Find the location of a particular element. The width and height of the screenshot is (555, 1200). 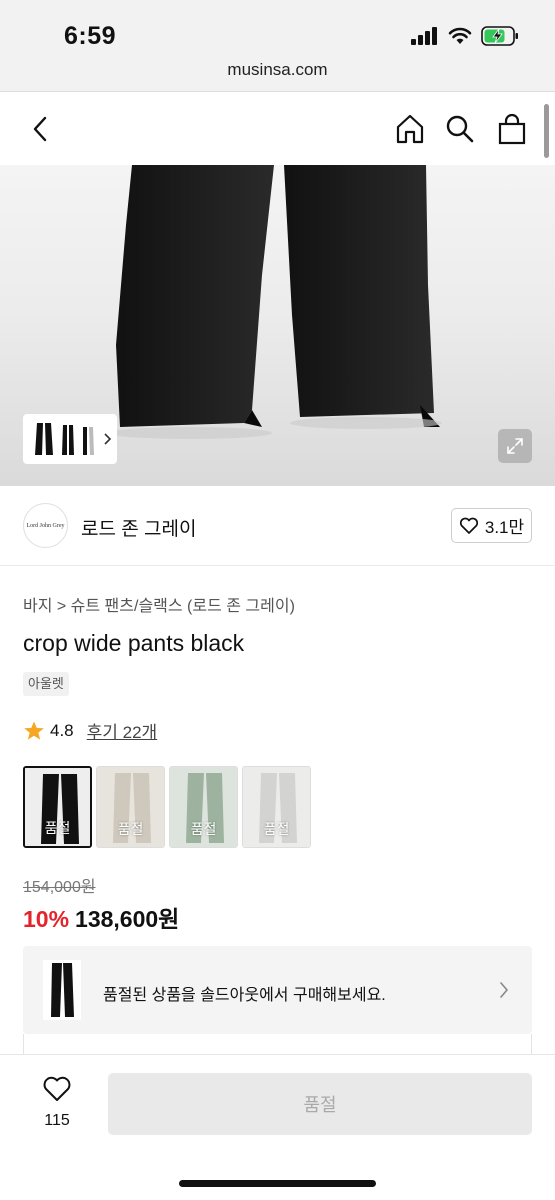

home-indicator is located at coordinates (277, 1183).